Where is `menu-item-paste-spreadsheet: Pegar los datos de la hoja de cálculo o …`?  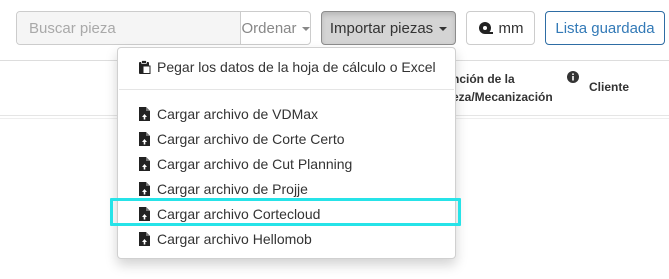
menu-item-paste-spreadsheet: Pegar los datos de la hoja de cálculo o … is located at coordinates (286, 66).